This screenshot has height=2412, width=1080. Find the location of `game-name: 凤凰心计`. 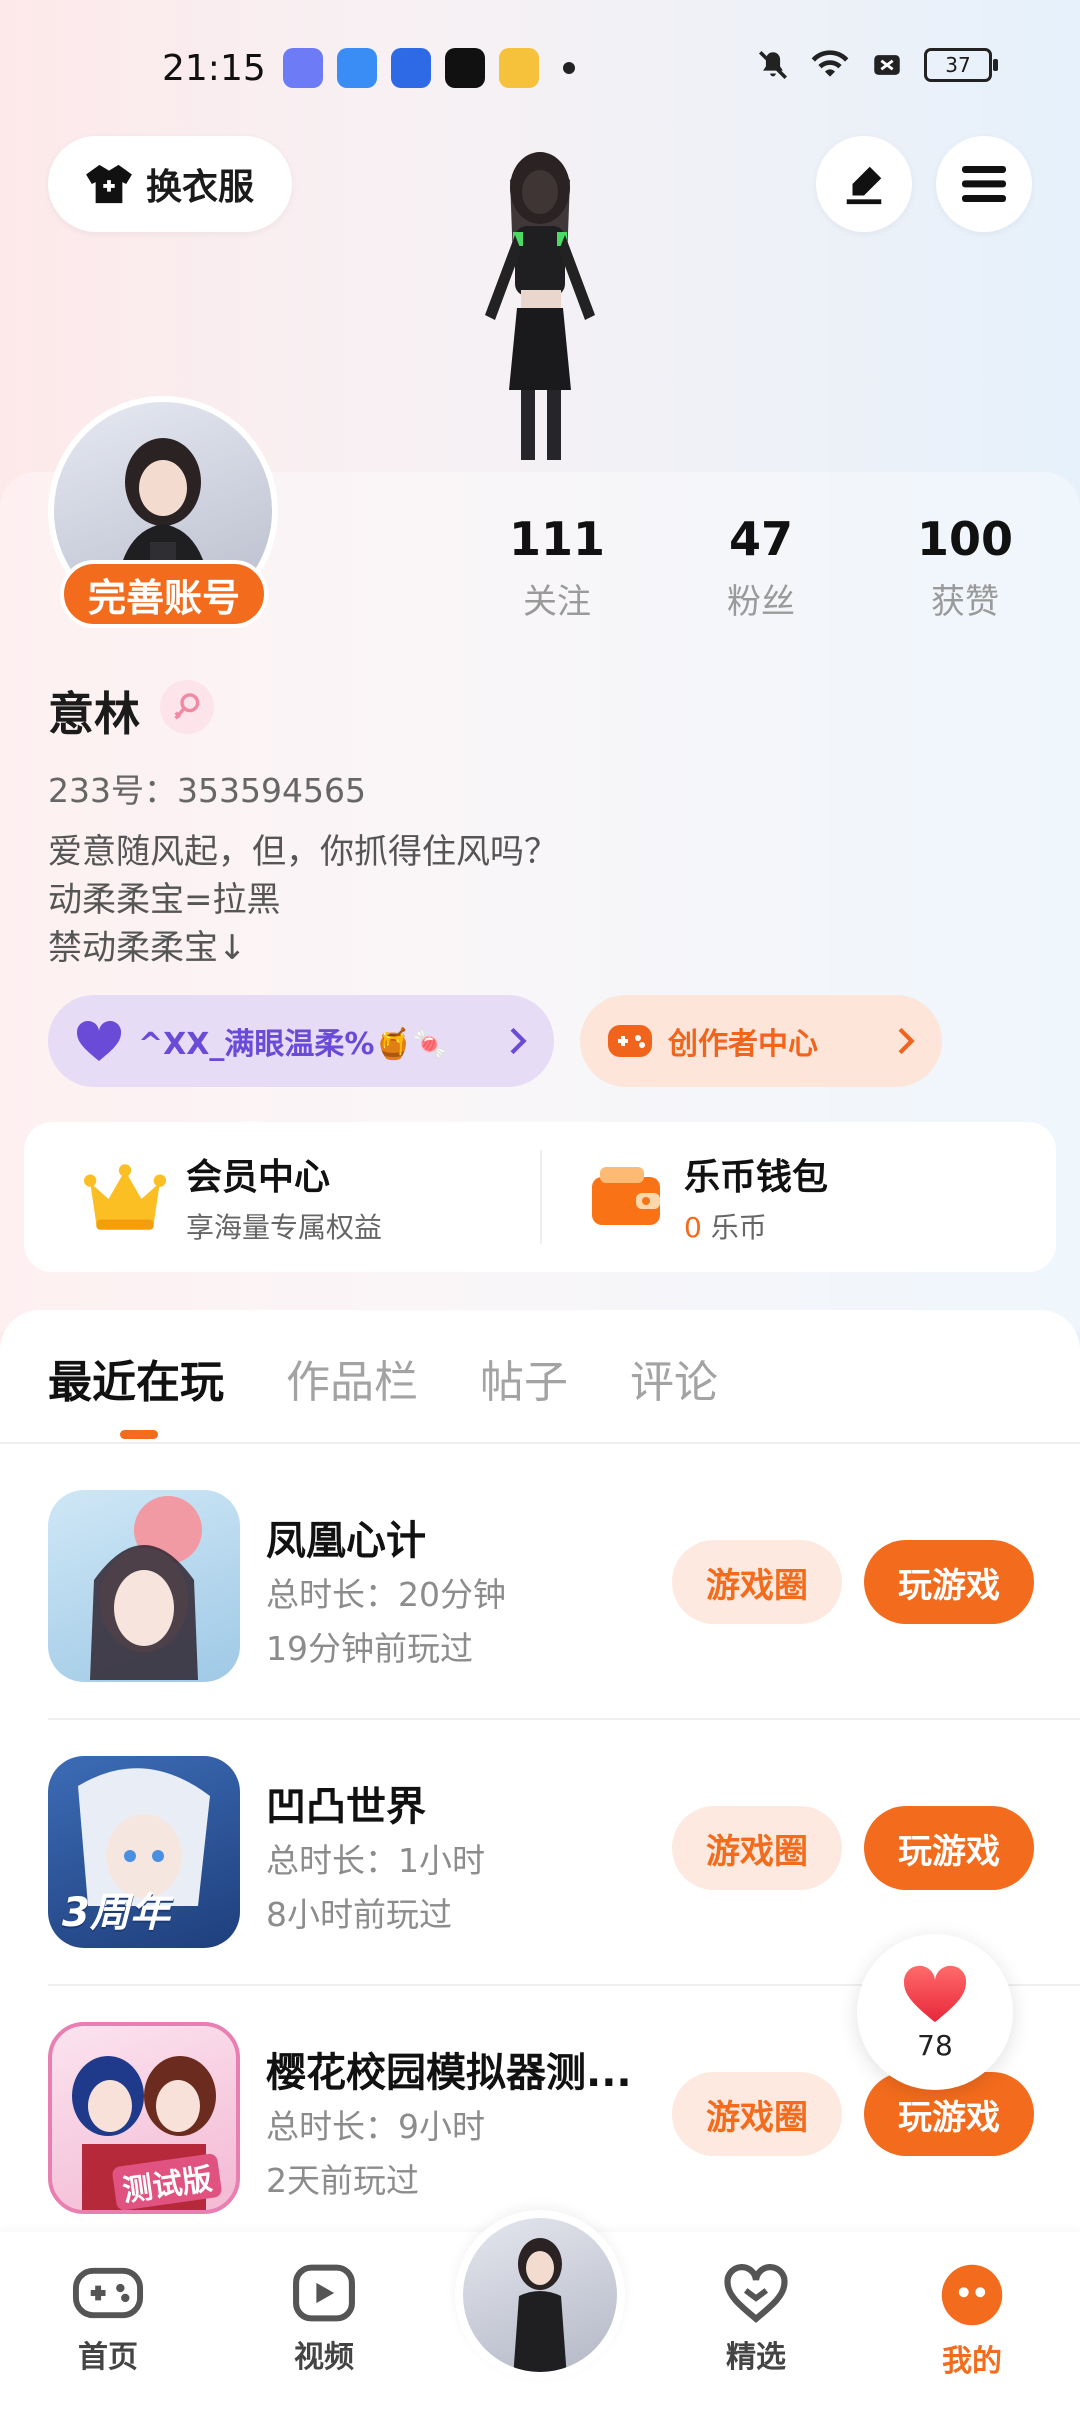

game-name: 凤凰心计 is located at coordinates (346, 1541).